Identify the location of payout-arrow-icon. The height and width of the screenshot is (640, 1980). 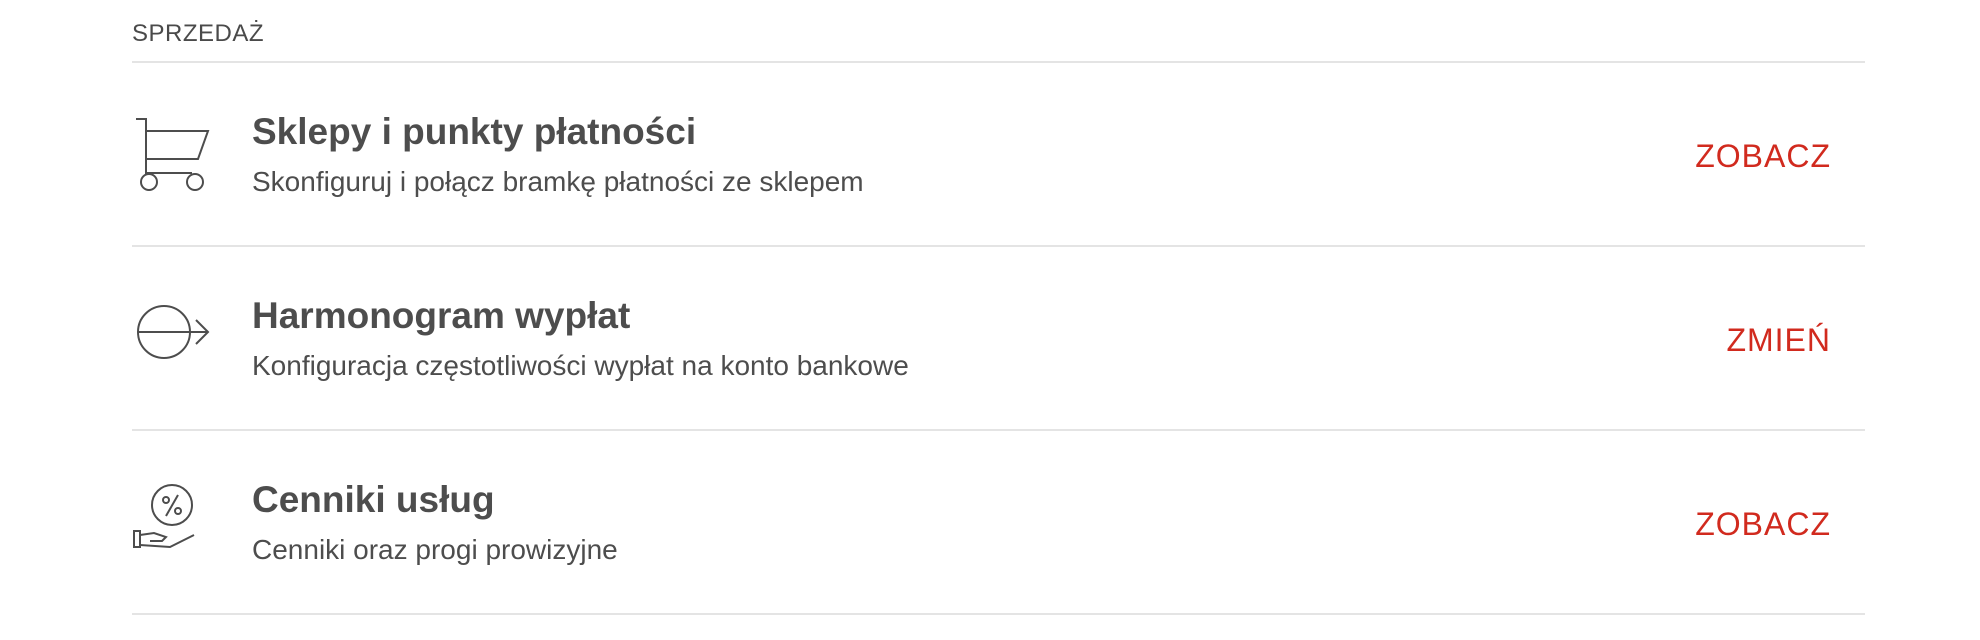
(172, 332).